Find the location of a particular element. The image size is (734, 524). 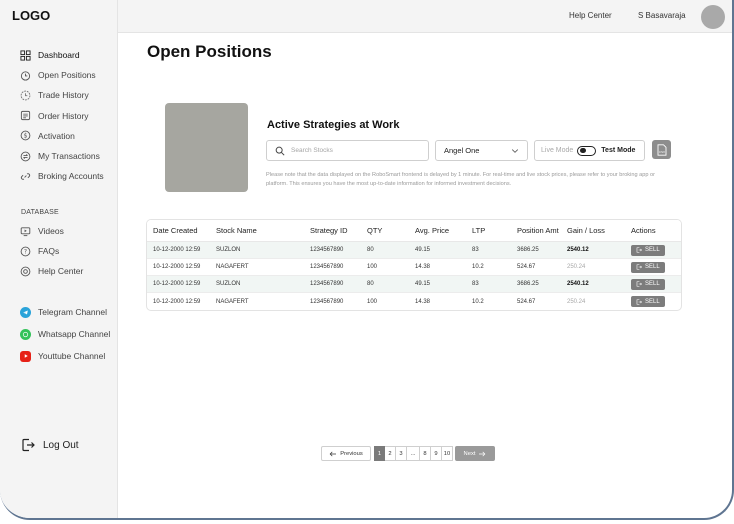

sidebar-item-trade-history: Trade History is located at coordinates (59, 95).